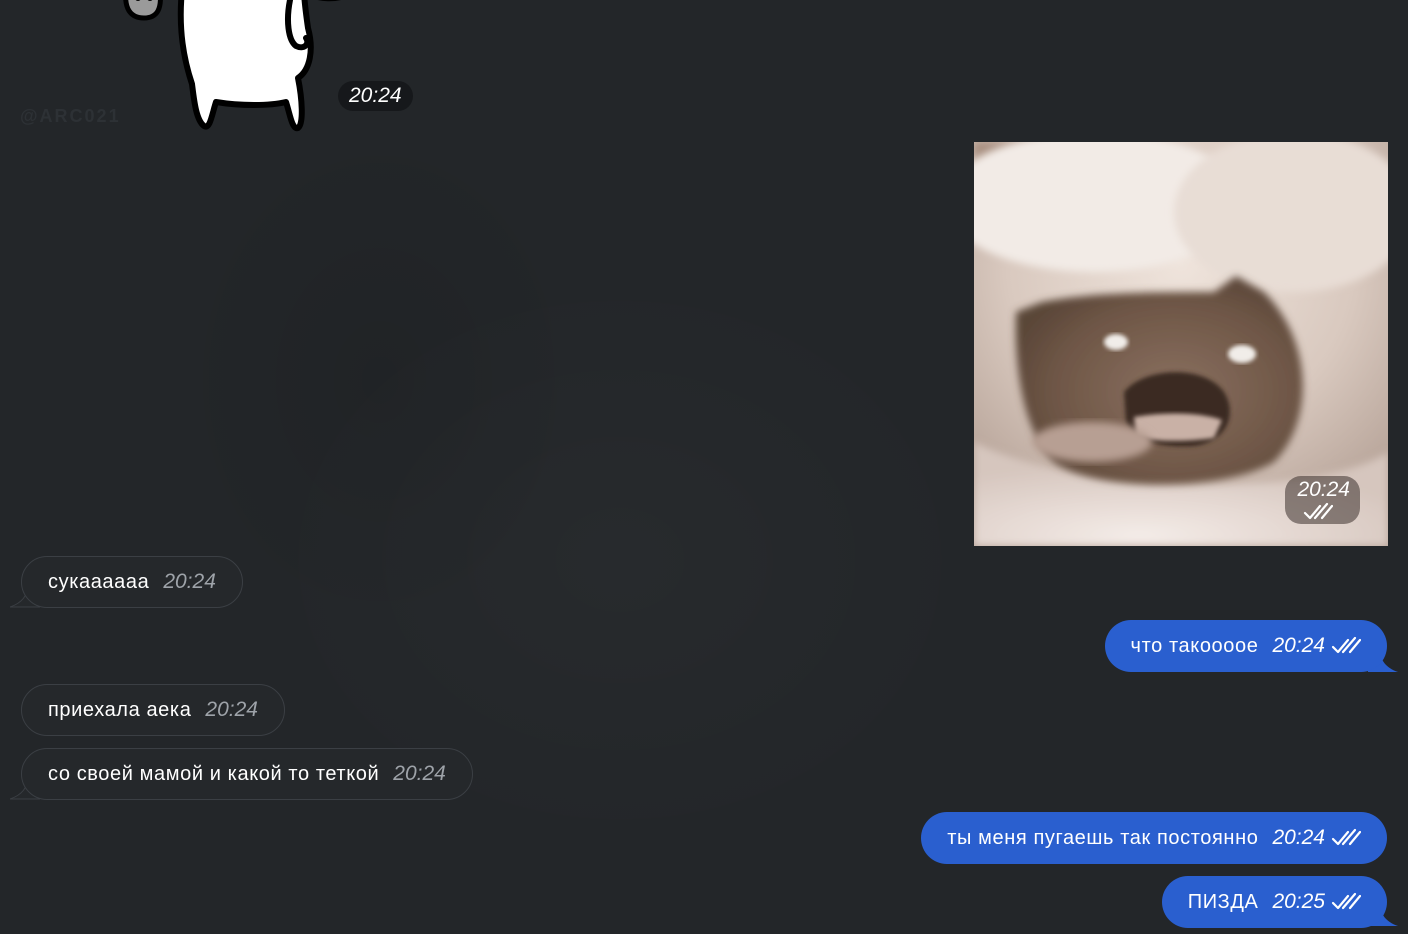  I want to click on incoming-message: сукаааааа 20:24, so click(132, 582).